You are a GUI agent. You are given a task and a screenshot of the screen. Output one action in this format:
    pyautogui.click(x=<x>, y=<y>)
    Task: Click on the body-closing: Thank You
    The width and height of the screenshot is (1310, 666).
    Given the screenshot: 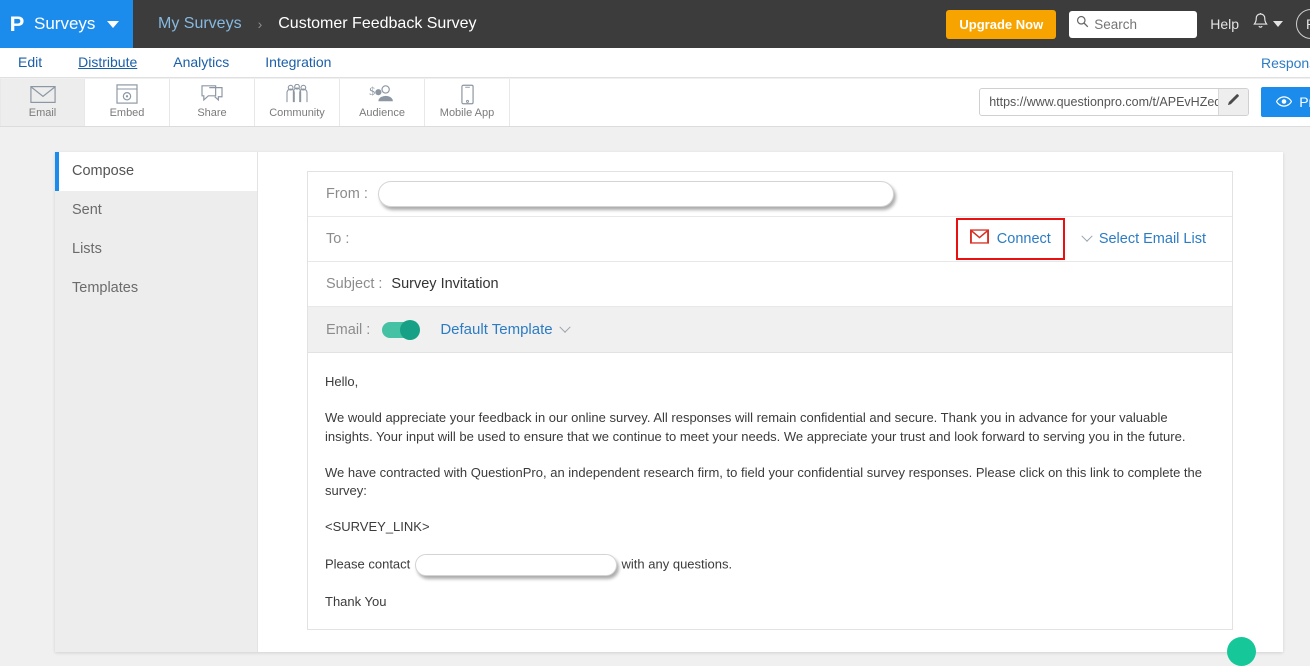 What is the action you would take?
    pyautogui.click(x=356, y=602)
    